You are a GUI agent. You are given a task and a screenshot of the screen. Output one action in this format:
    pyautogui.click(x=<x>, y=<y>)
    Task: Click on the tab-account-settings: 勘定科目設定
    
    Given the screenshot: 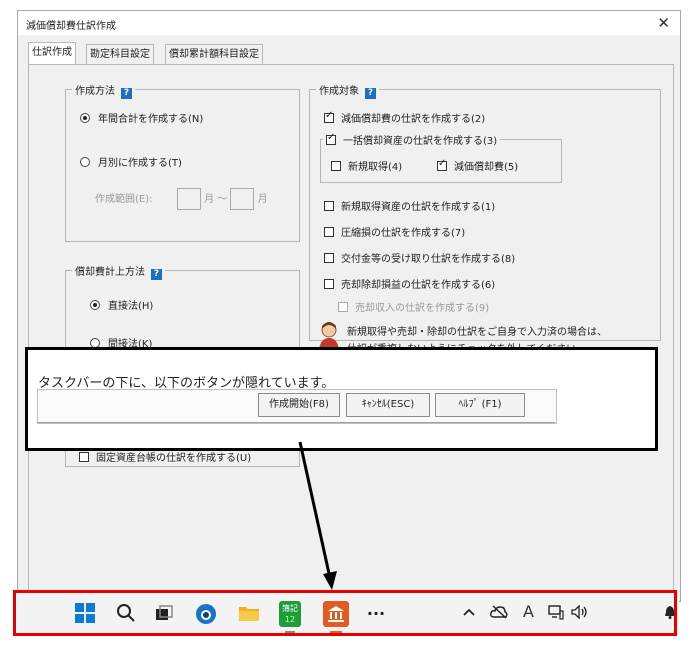 What is the action you would take?
    pyautogui.click(x=120, y=54)
    